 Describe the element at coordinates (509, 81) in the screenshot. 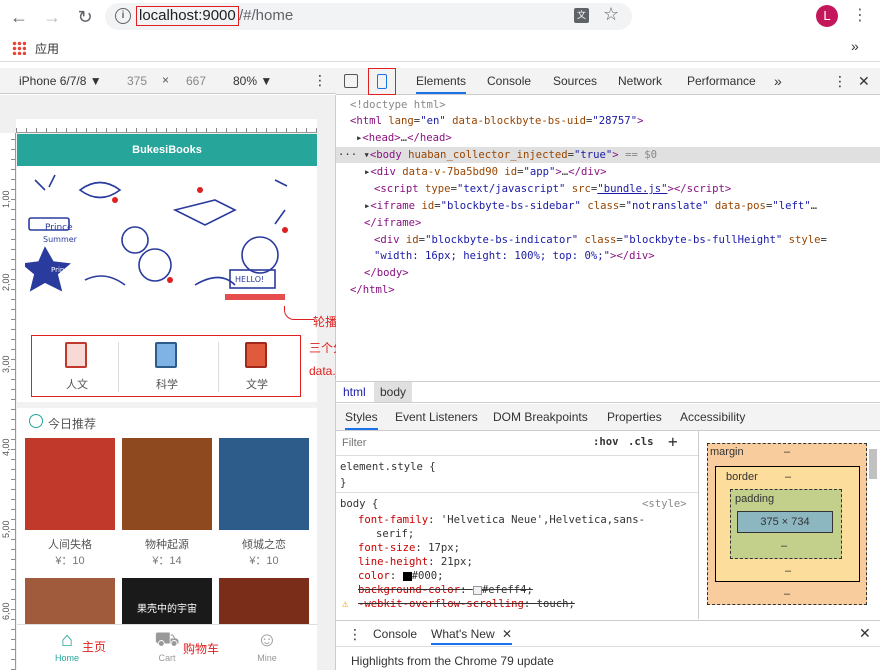

I see `tab-console: Console` at that location.